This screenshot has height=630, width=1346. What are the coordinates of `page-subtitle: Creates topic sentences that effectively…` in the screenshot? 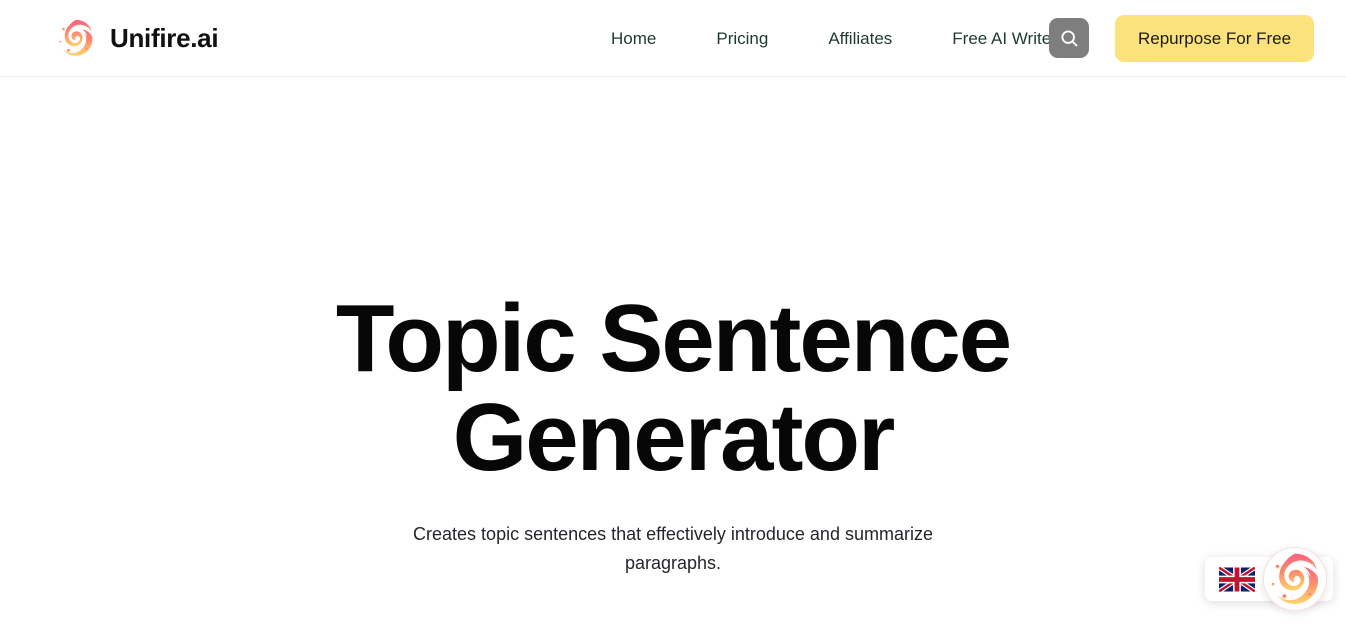 It's located at (673, 548).